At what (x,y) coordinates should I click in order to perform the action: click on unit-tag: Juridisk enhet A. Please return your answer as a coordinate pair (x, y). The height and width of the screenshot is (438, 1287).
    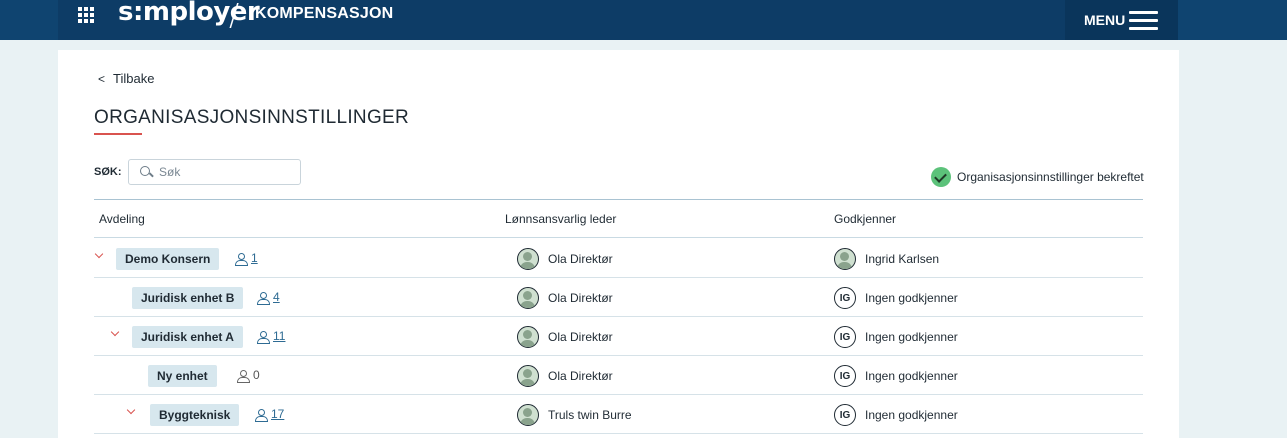
    Looking at the image, I should click on (187, 337).